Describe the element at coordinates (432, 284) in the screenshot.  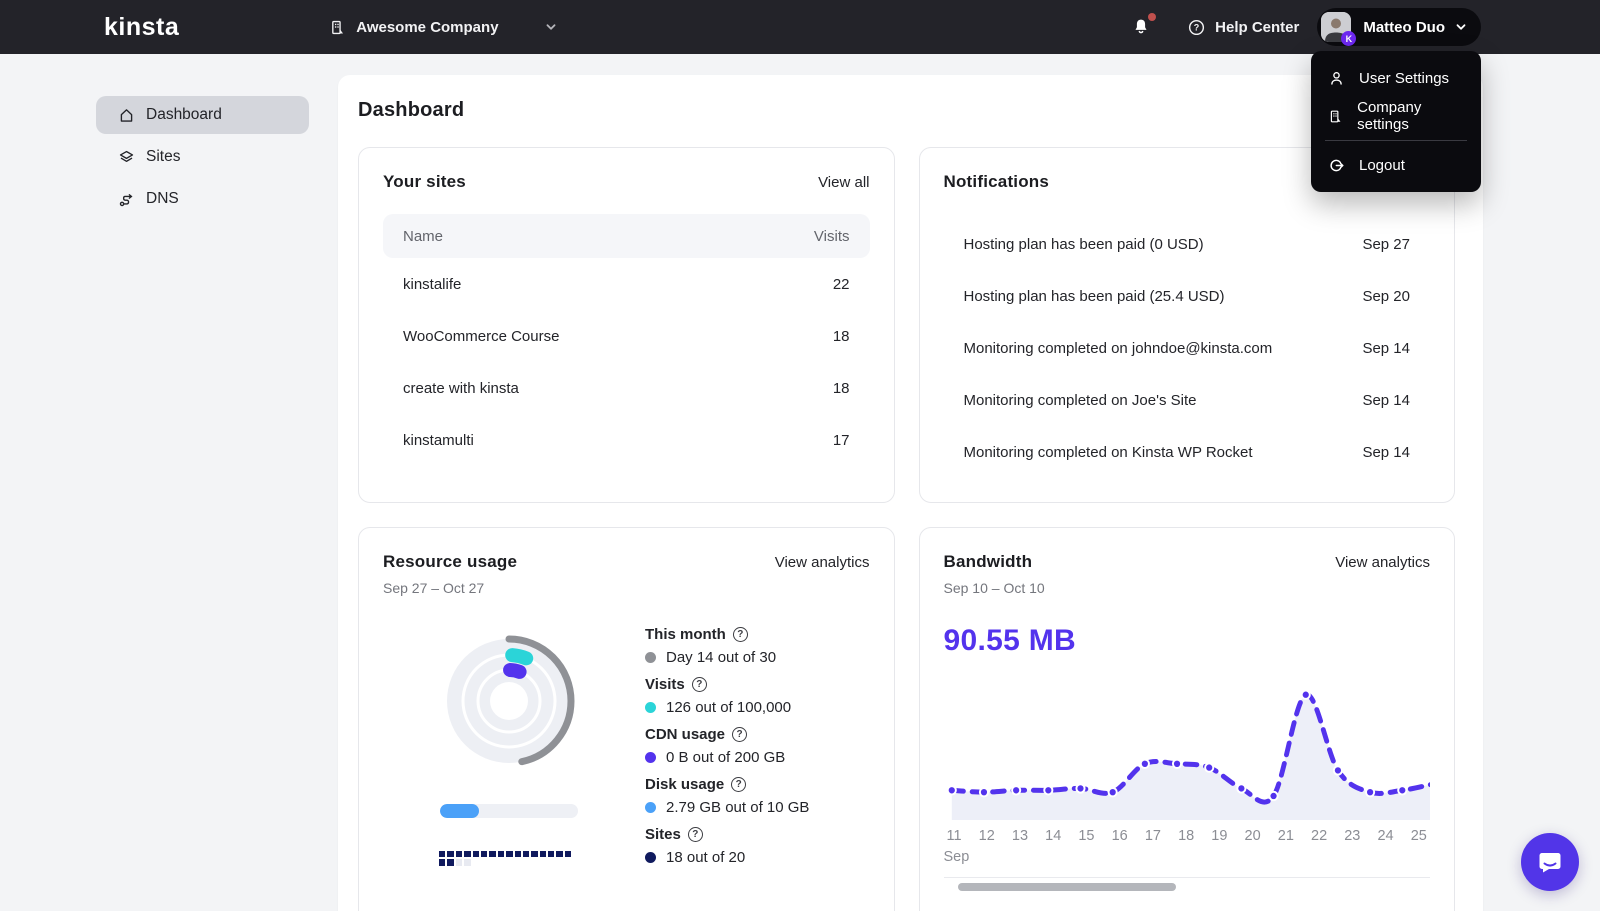
I see `site-name: kinstalife` at that location.